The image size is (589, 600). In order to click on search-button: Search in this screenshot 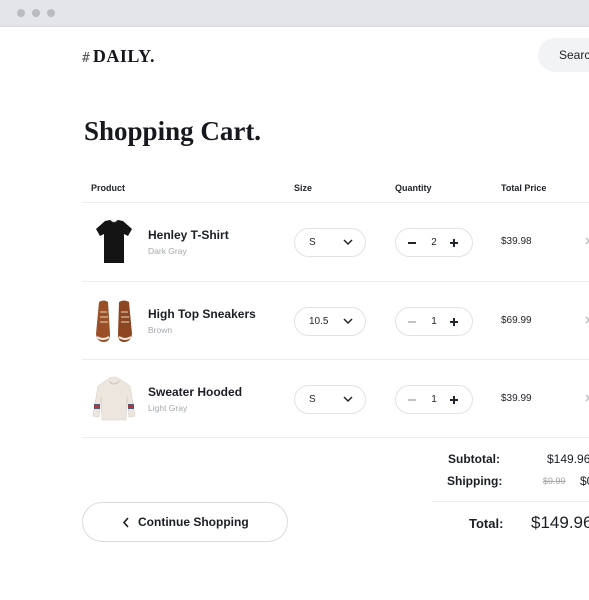, I will do `click(563, 55)`.